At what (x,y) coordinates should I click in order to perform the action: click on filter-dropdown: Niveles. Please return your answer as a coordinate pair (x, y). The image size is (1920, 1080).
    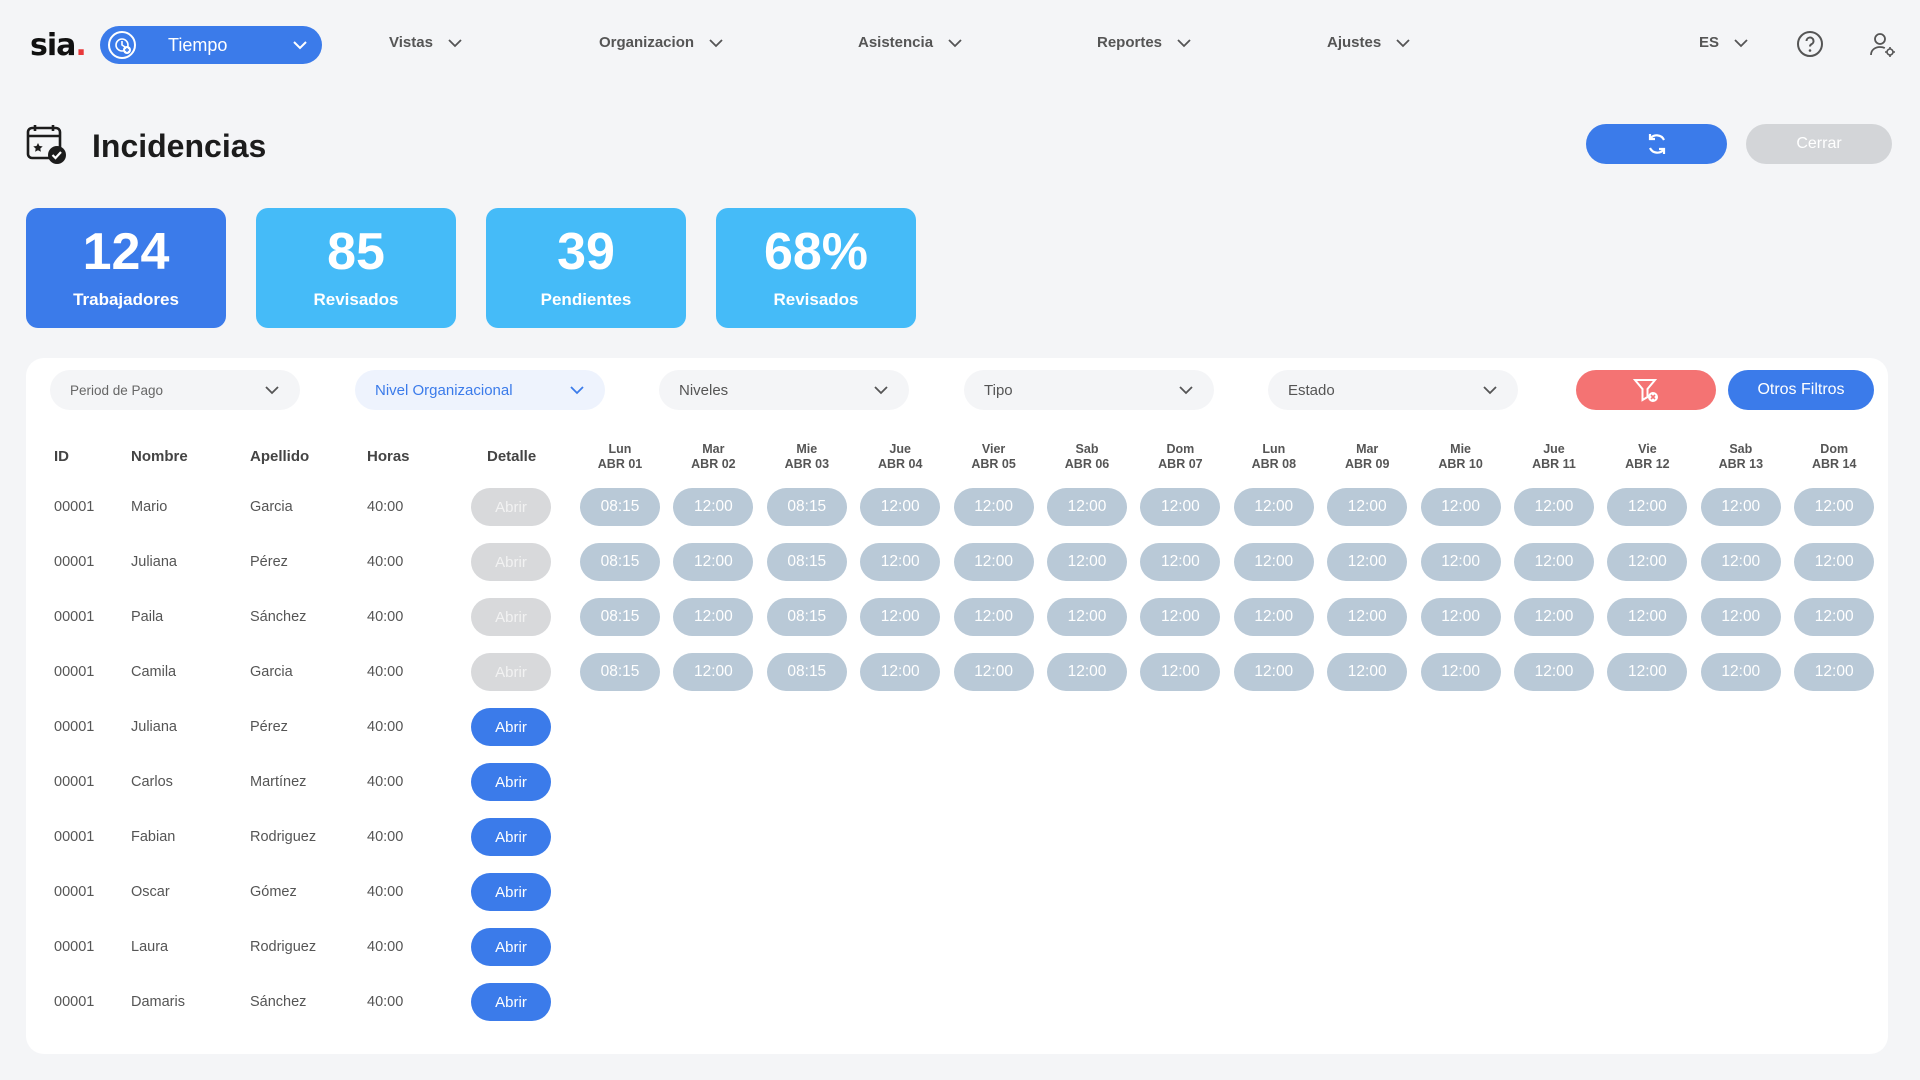
    Looking at the image, I should click on (784, 390).